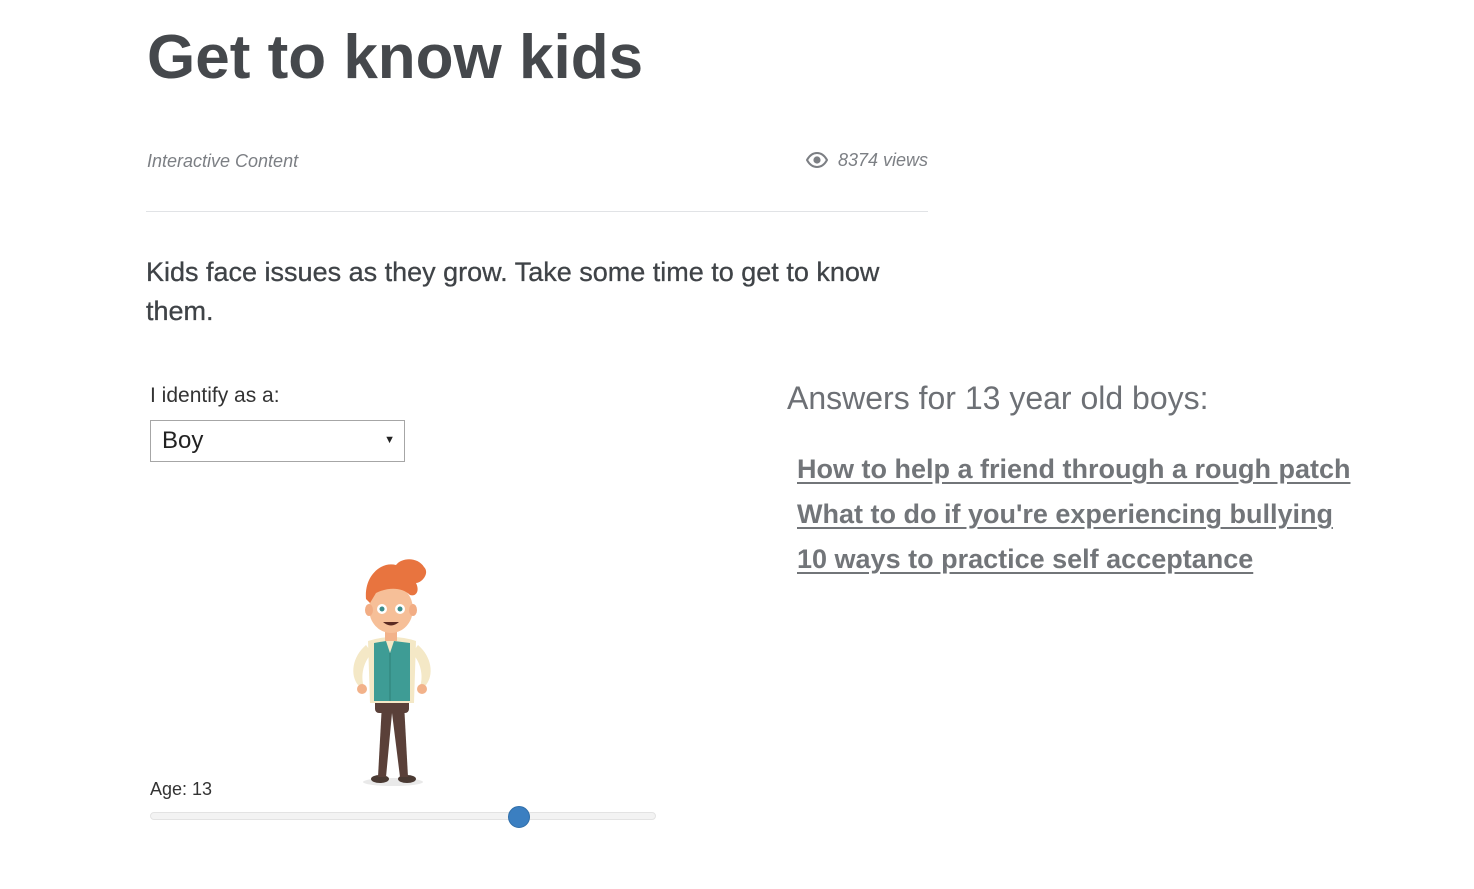 Image resolution: width=1474 pixels, height=889 pixels. What do you see at coordinates (998, 398) in the screenshot?
I see `answers-heading: Answers for 13 year old boys:` at bounding box center [998, 398].